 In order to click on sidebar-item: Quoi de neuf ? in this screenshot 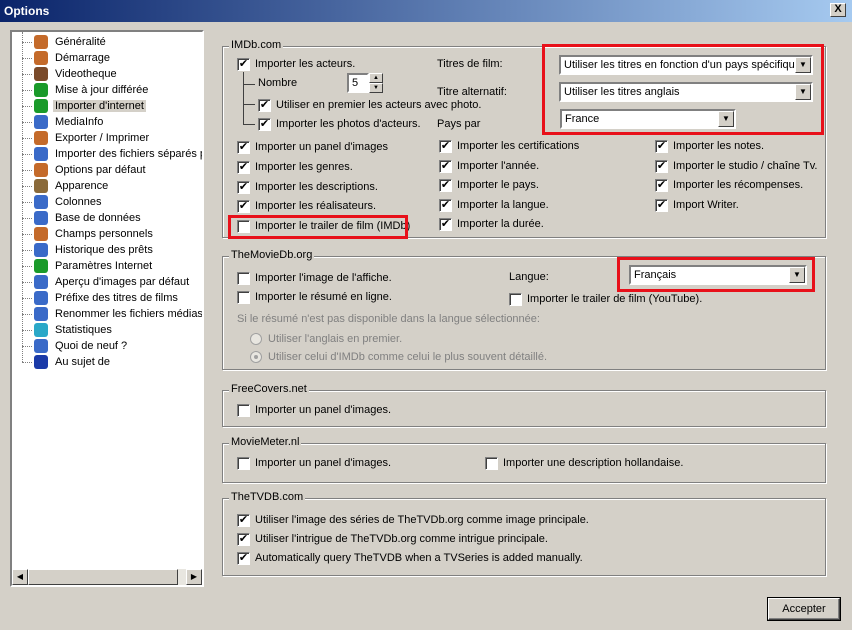, I will do `click(72, 346)`.